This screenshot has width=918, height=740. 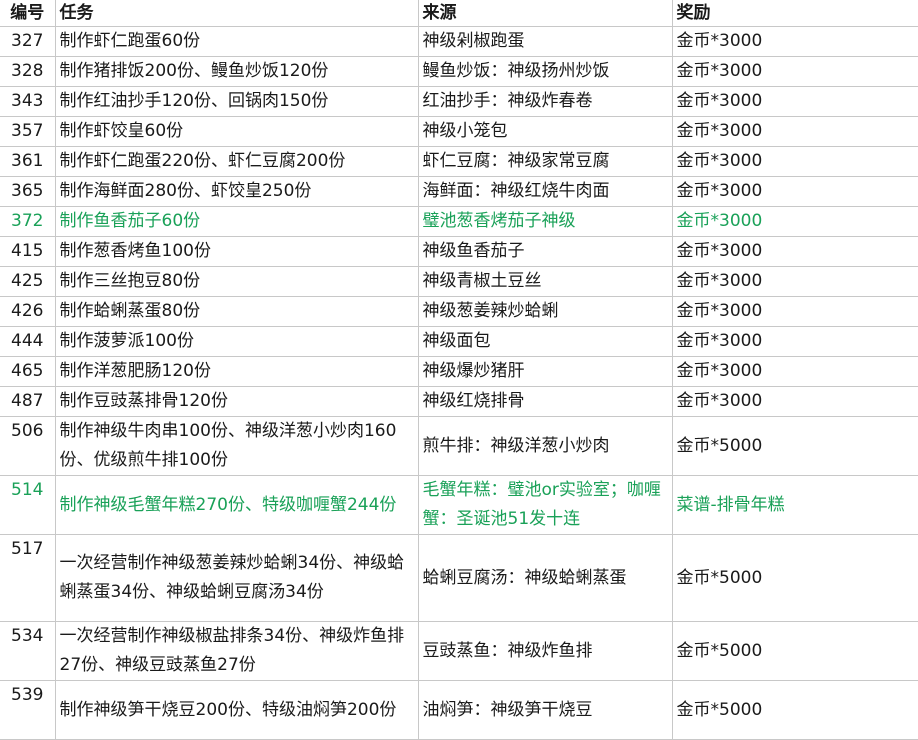 I want to click on row-source: 煎牛排：神级洋葱小炒肉, so click(x=545, y=446).